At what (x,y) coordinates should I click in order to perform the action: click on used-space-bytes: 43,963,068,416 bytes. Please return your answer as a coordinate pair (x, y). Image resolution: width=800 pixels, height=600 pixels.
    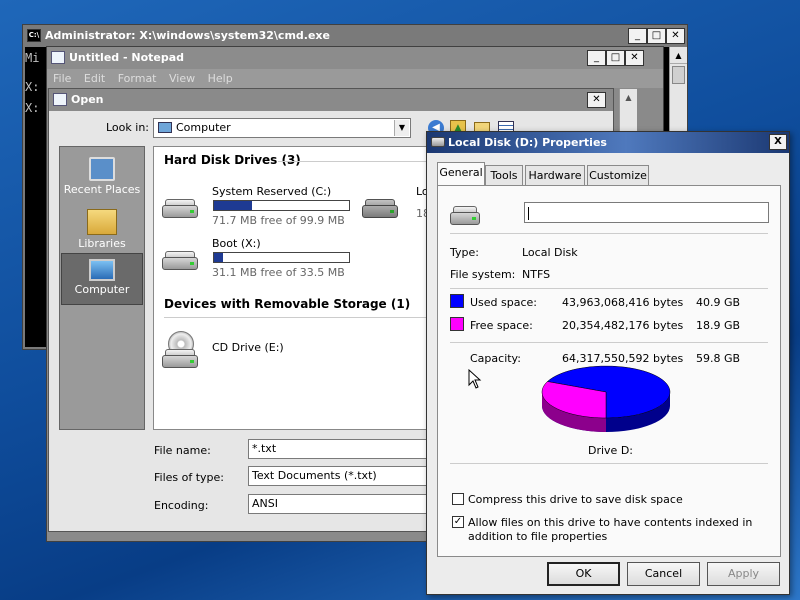
    Looking at the image, I should click on (623, 302).